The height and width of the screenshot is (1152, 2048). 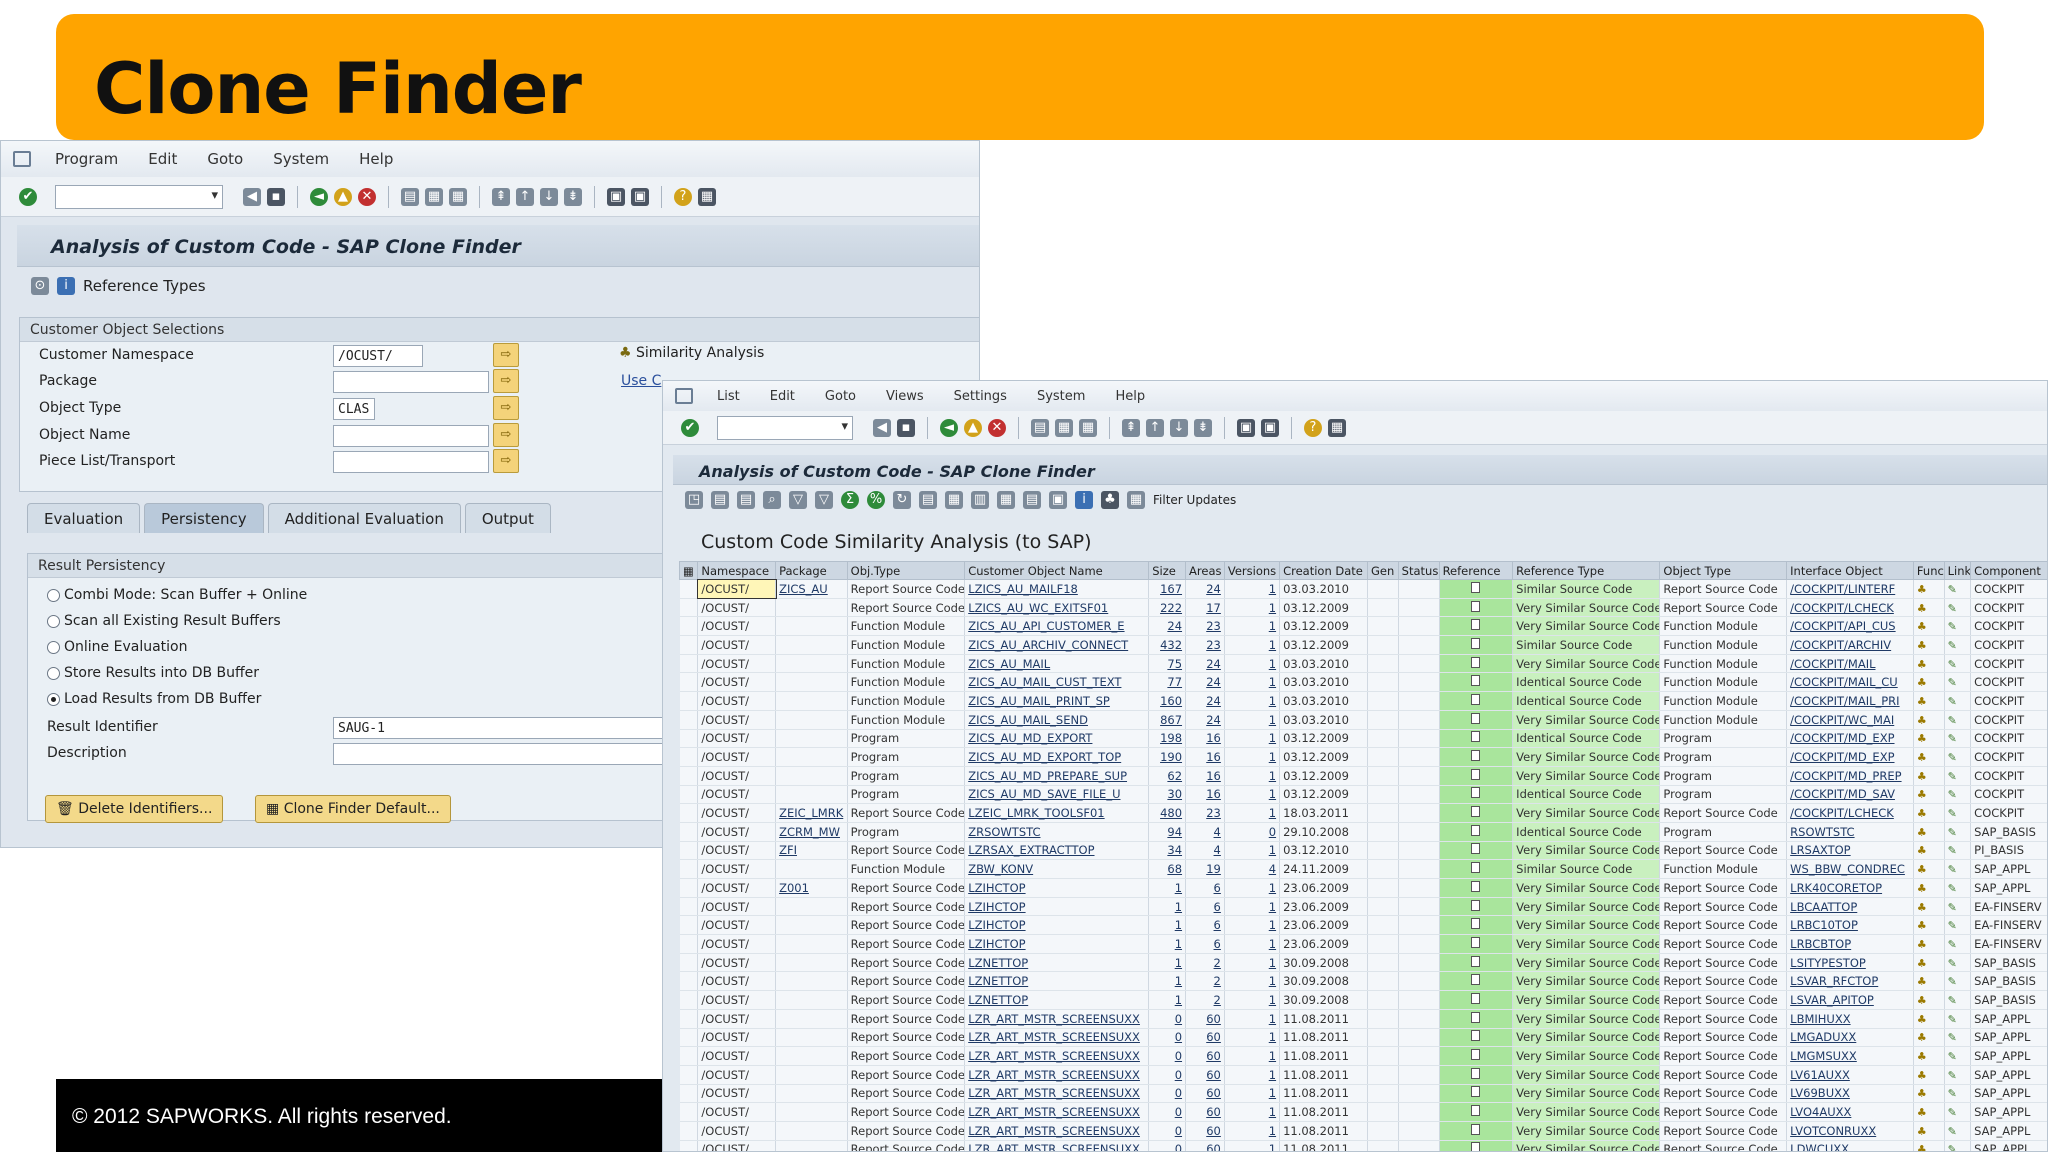 I want to click on sap-menu-icon, so click(x=22, y=159).